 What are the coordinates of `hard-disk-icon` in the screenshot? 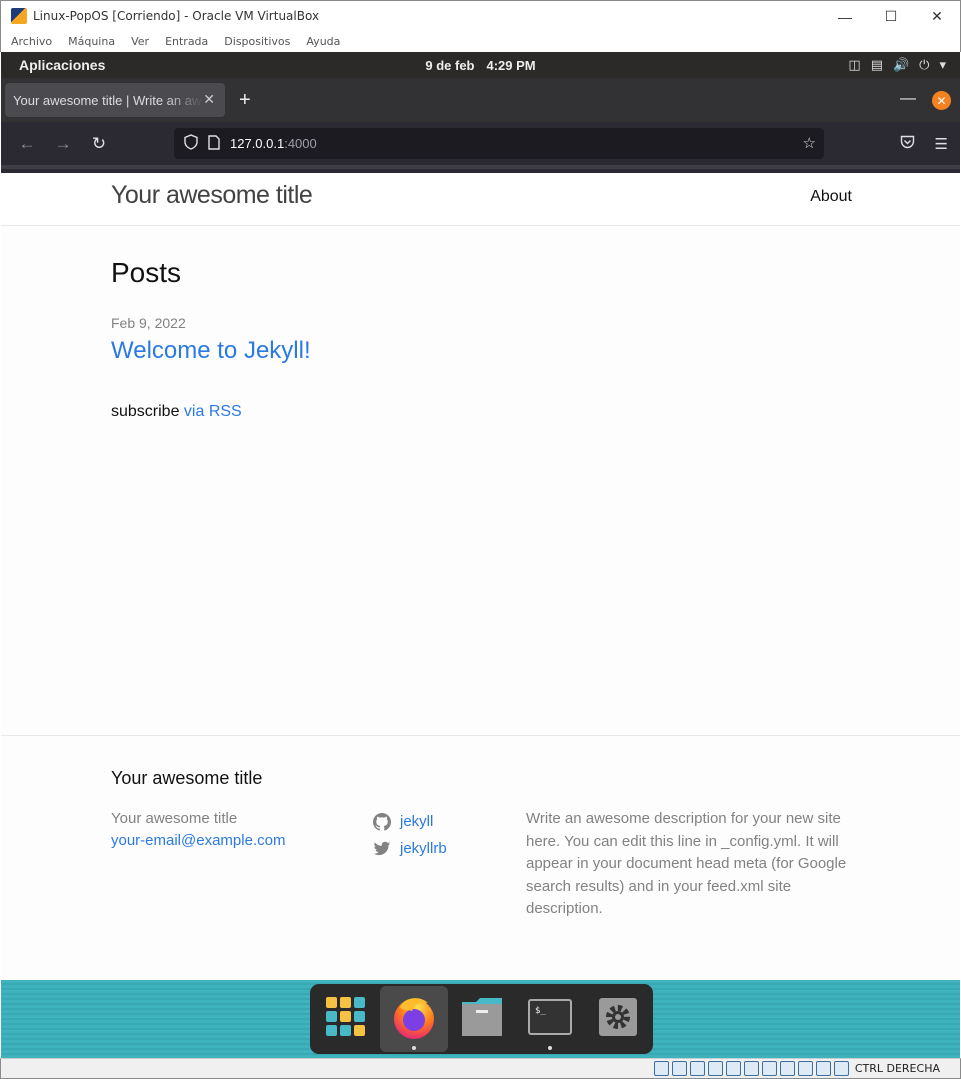 It's located at (661, 1068).